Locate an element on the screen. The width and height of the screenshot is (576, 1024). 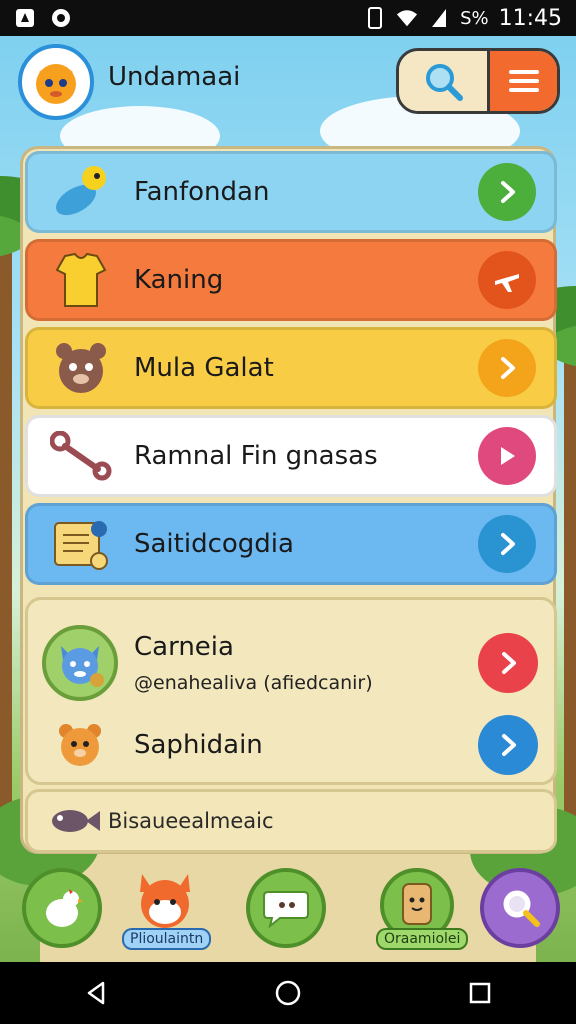
scroll-map-icon is located at coordinates (81, 544).